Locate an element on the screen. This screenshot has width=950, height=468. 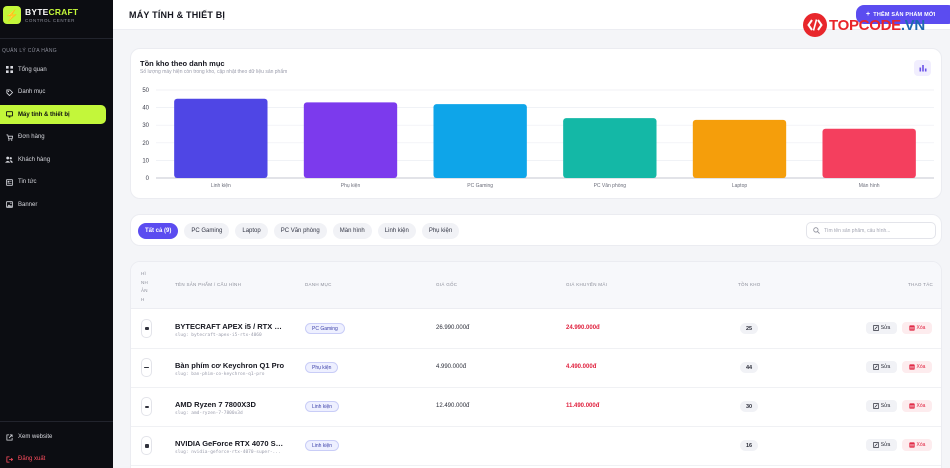
logout-button: Đăng xuất is located at coordinates (56, 459).